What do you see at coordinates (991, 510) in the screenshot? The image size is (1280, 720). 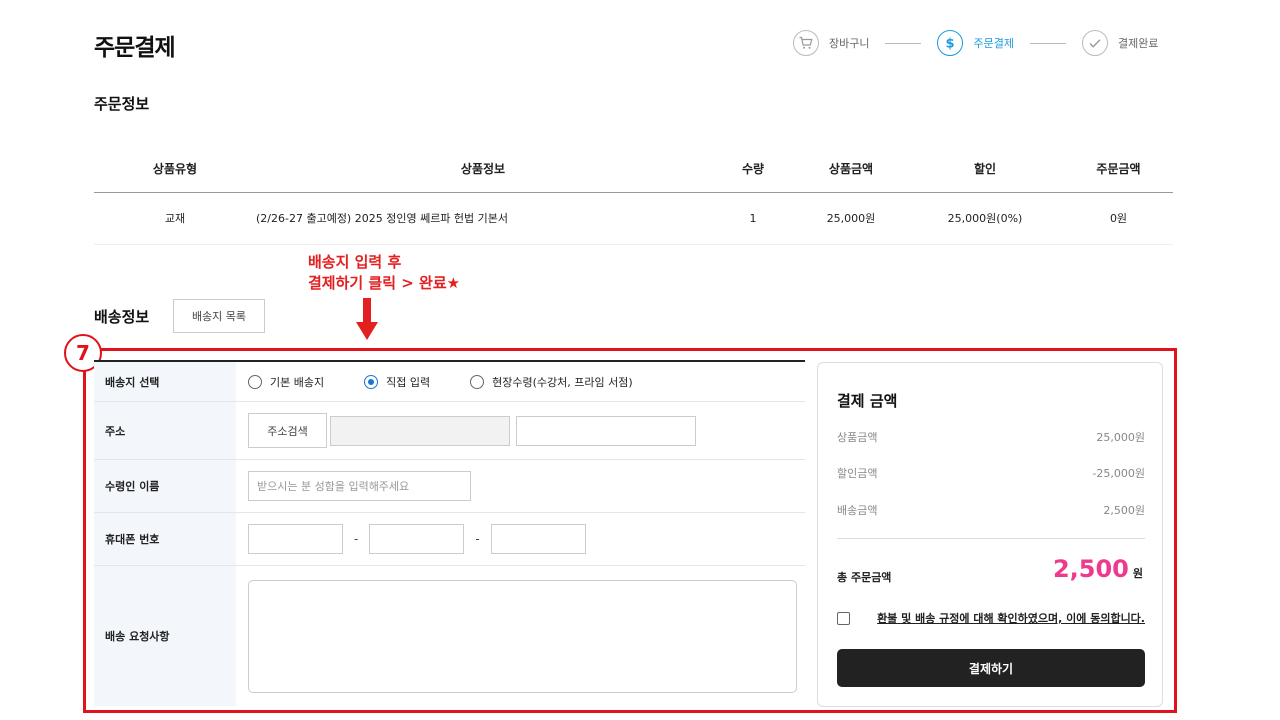 I see `payment-row-shipping: 배송금액 2,500원` at bounding box center [991, 510].